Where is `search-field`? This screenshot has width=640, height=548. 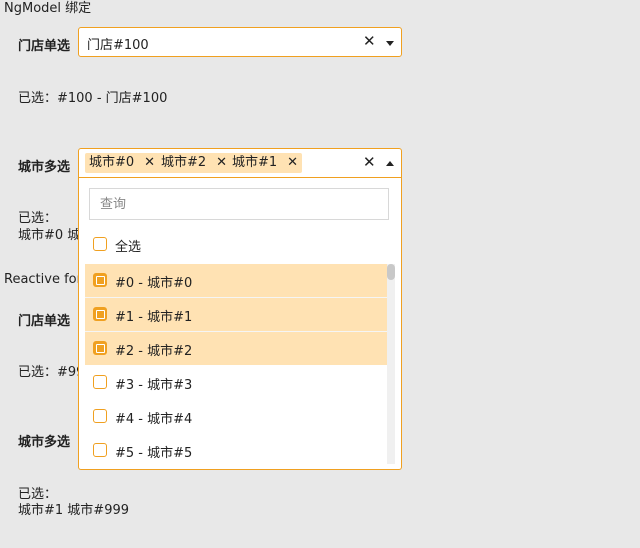
search-field is located at coordinates (239, 204).